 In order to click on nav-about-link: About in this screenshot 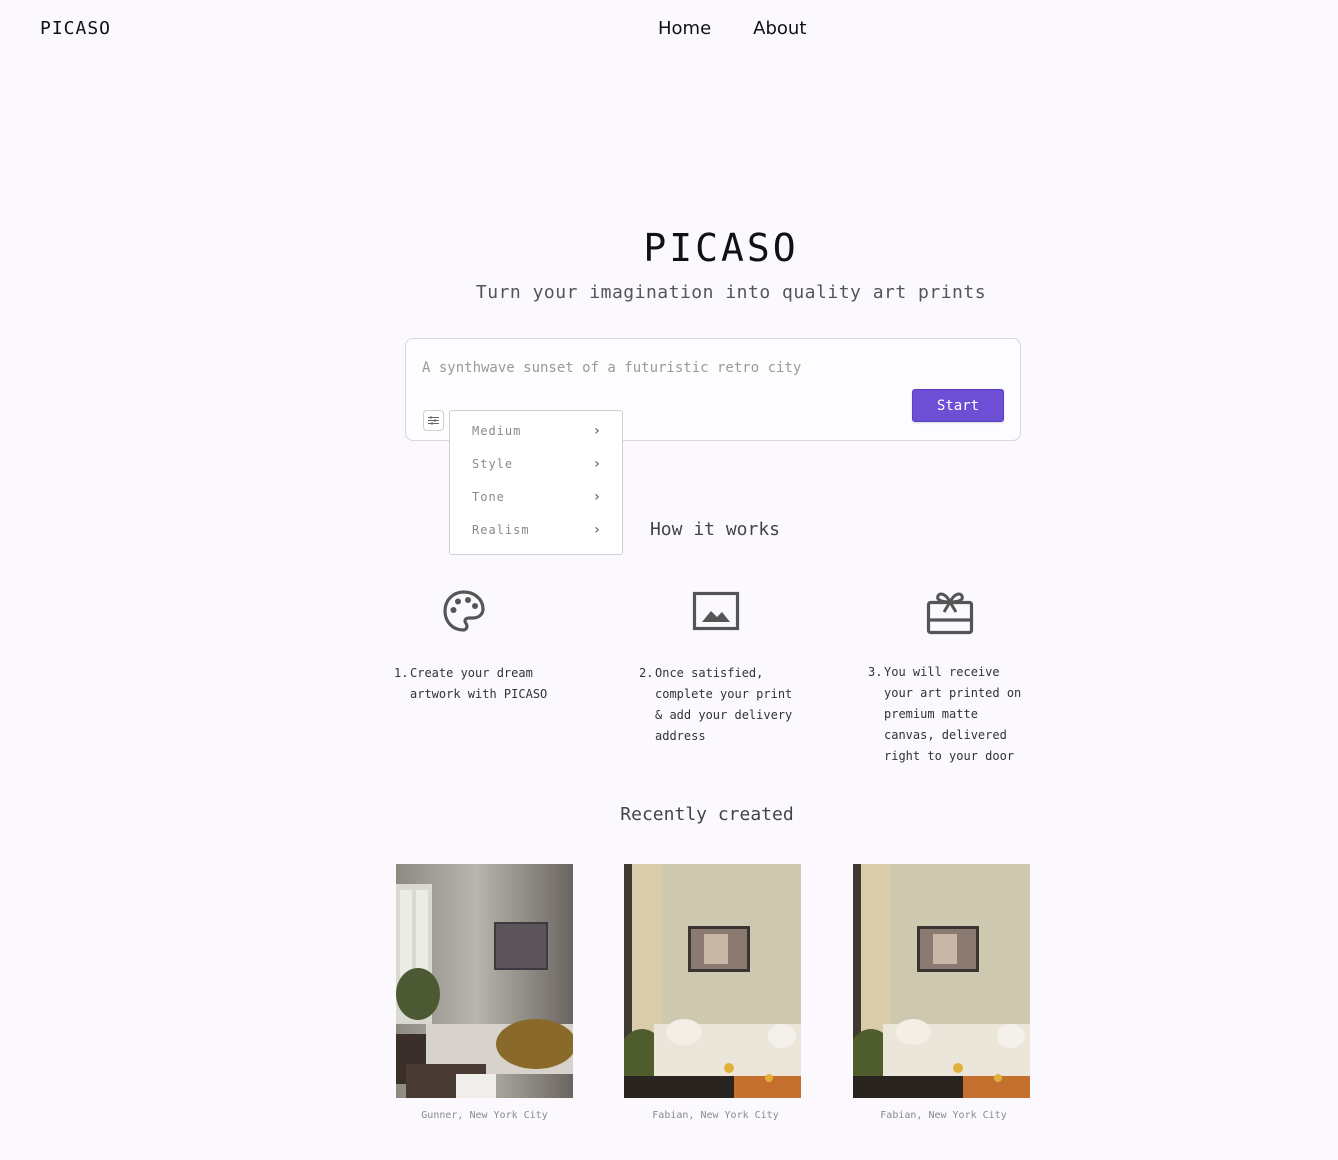, I will do `click(779, 28)`.